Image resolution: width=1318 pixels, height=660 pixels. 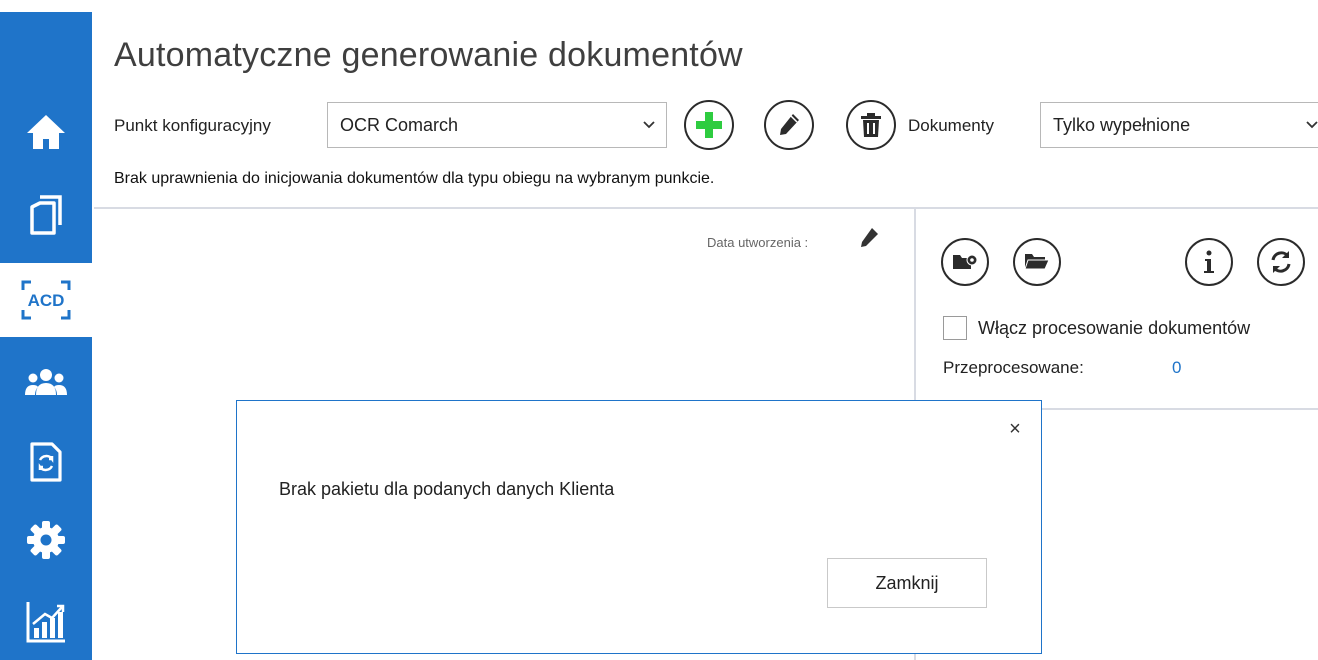 I want to click on gear-icon, so click(x=46, y=540).